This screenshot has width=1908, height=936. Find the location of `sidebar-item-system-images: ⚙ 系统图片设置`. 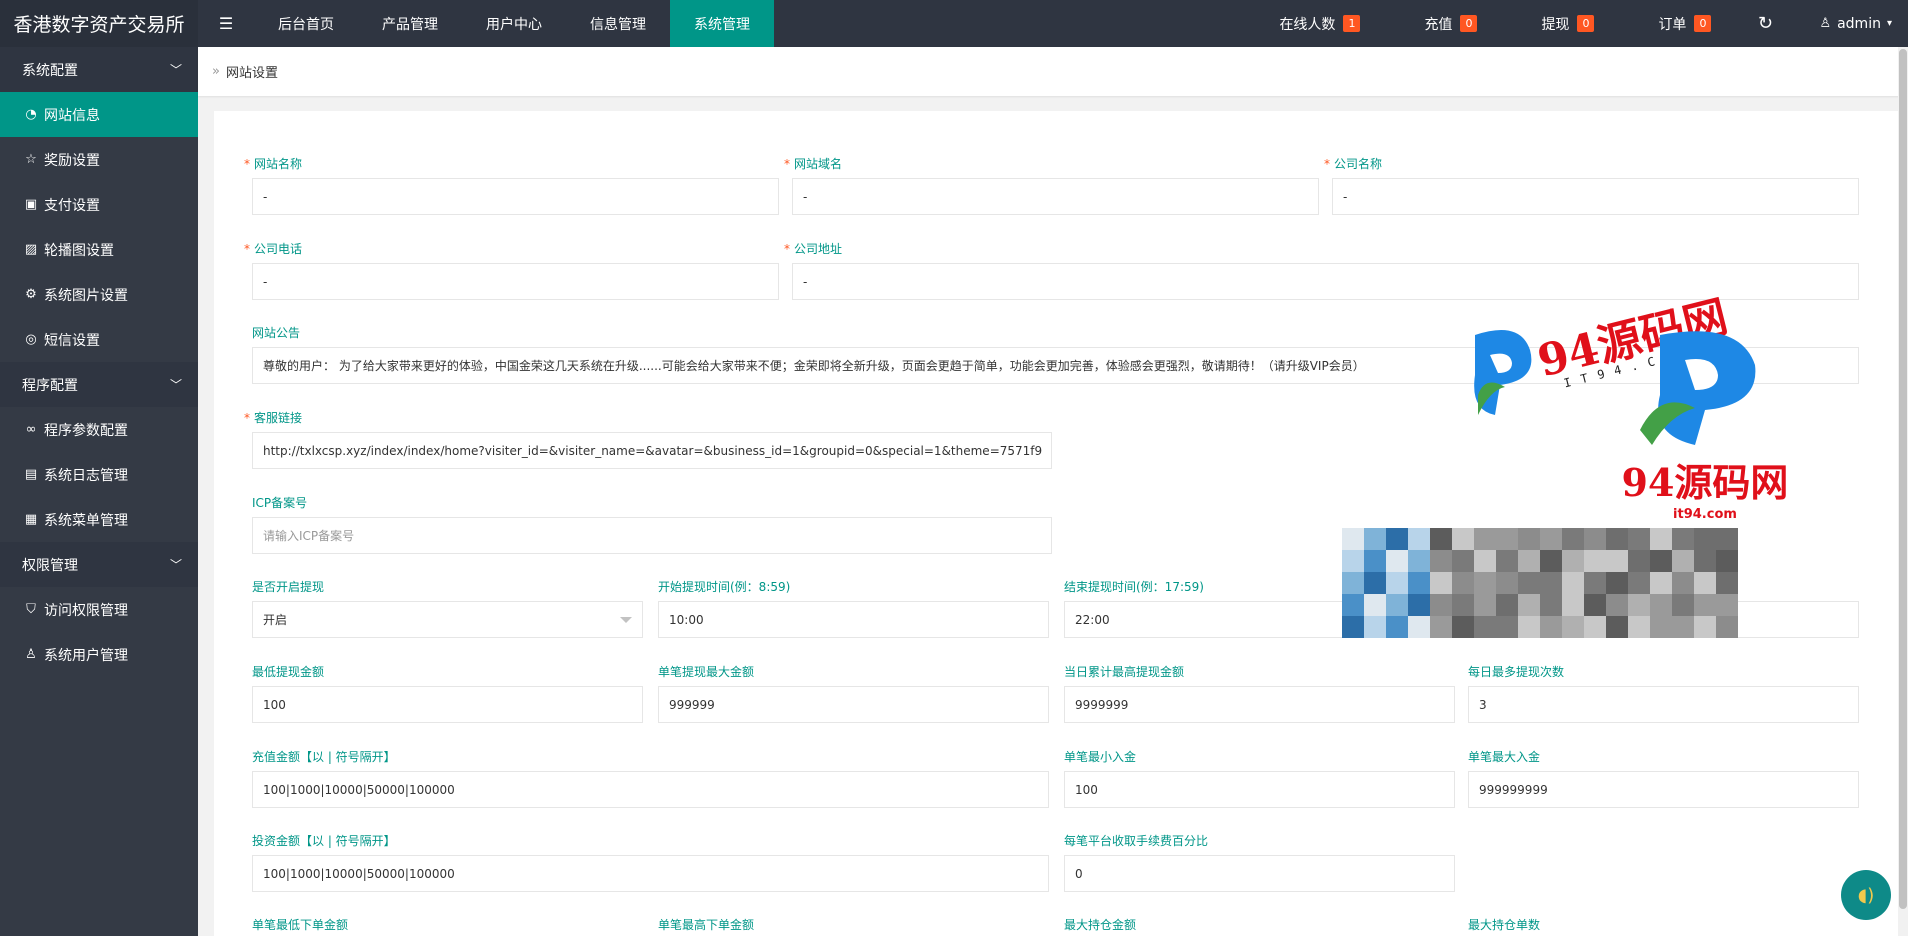

sidebar-item-system-images: ⚙ 系统图片设置 is located at coordinates (99, 294).